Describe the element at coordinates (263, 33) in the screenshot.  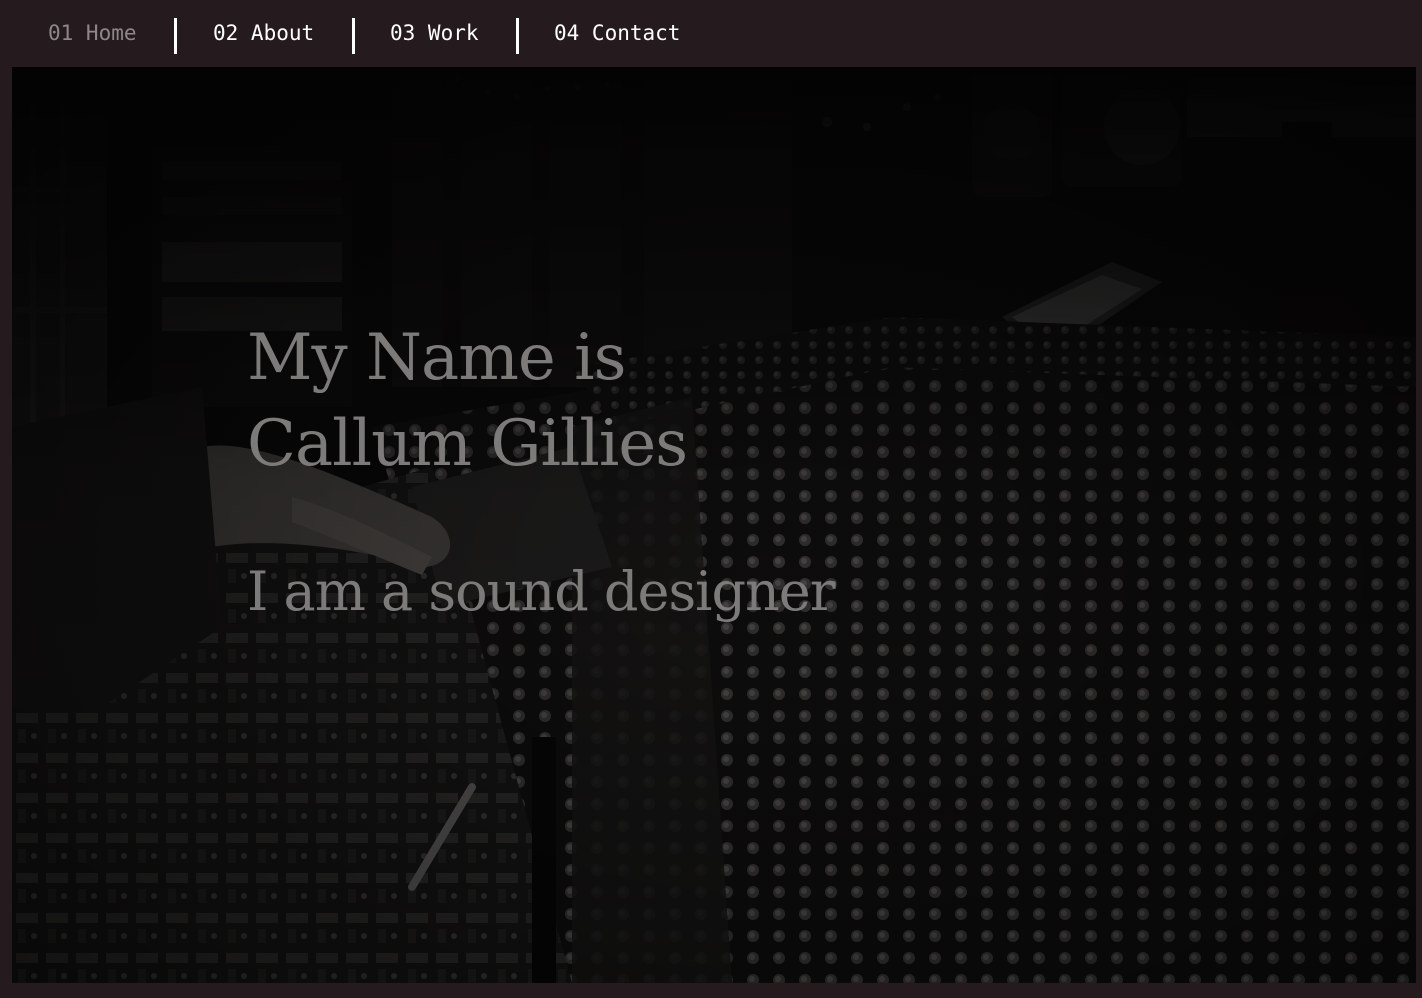
I see `nav-link-about: 02 About` at that location.